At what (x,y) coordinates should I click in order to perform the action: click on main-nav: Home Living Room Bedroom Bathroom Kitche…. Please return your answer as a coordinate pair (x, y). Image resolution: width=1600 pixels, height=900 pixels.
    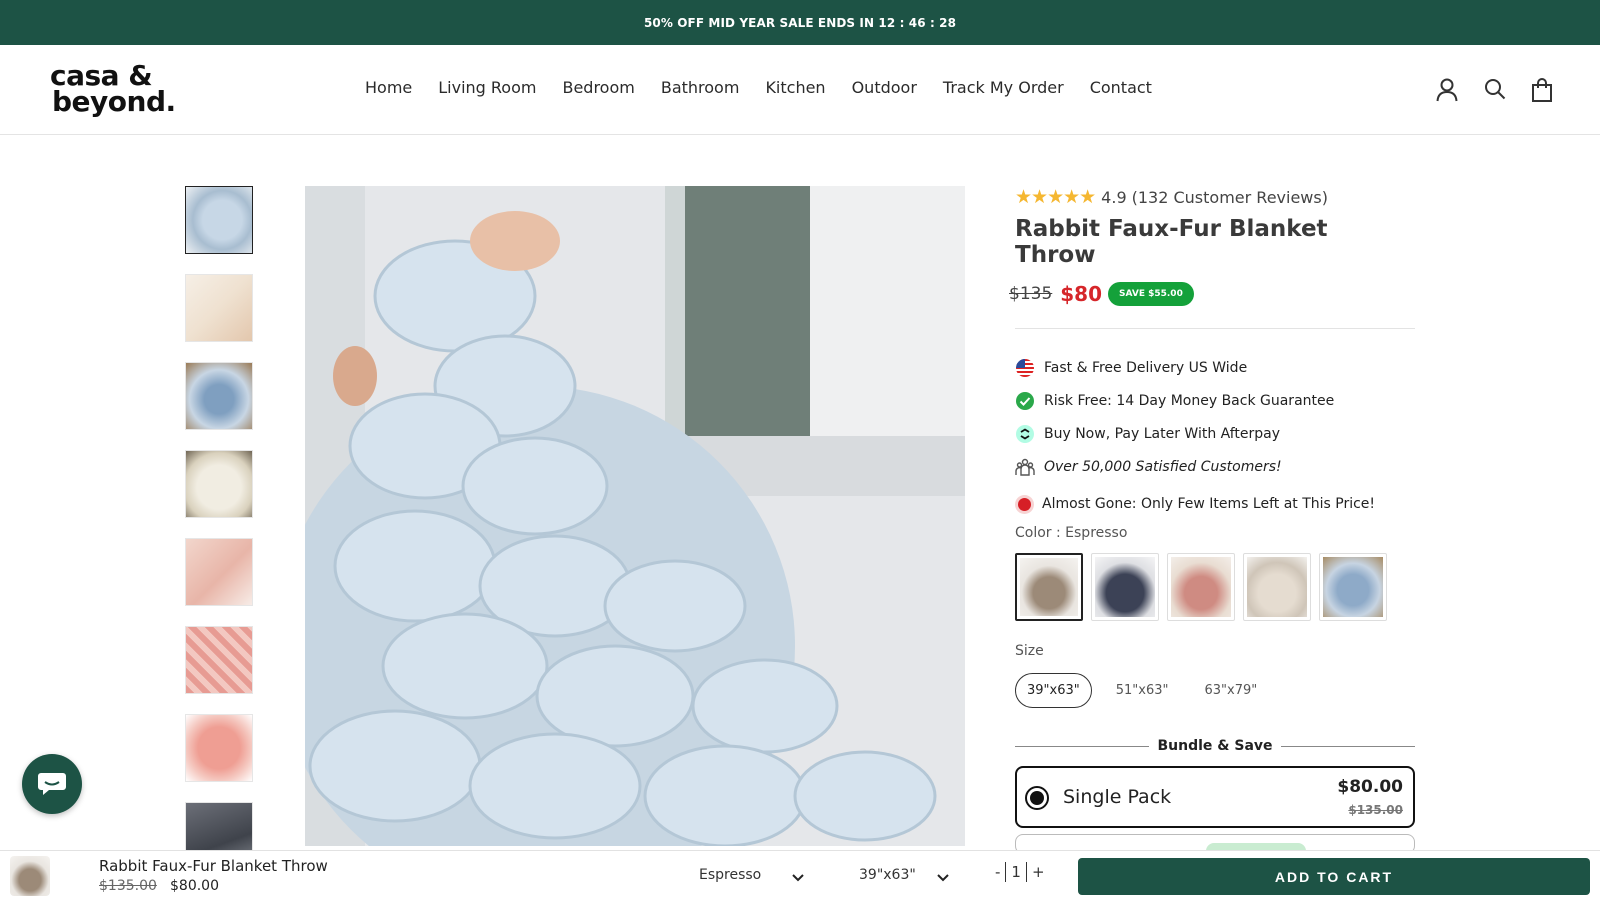
    Looking at the image, I should click on (771, 87).